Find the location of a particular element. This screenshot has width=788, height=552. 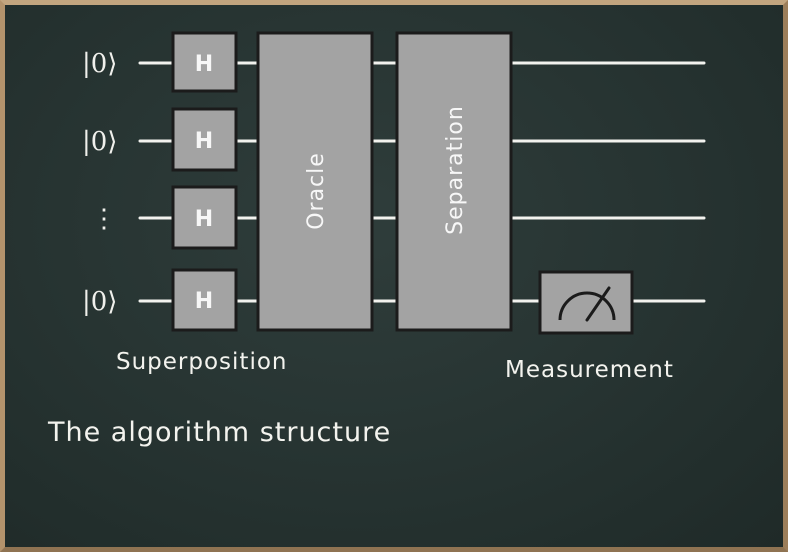

hadamard-gate-1: H is located at coordinates (204, 62).